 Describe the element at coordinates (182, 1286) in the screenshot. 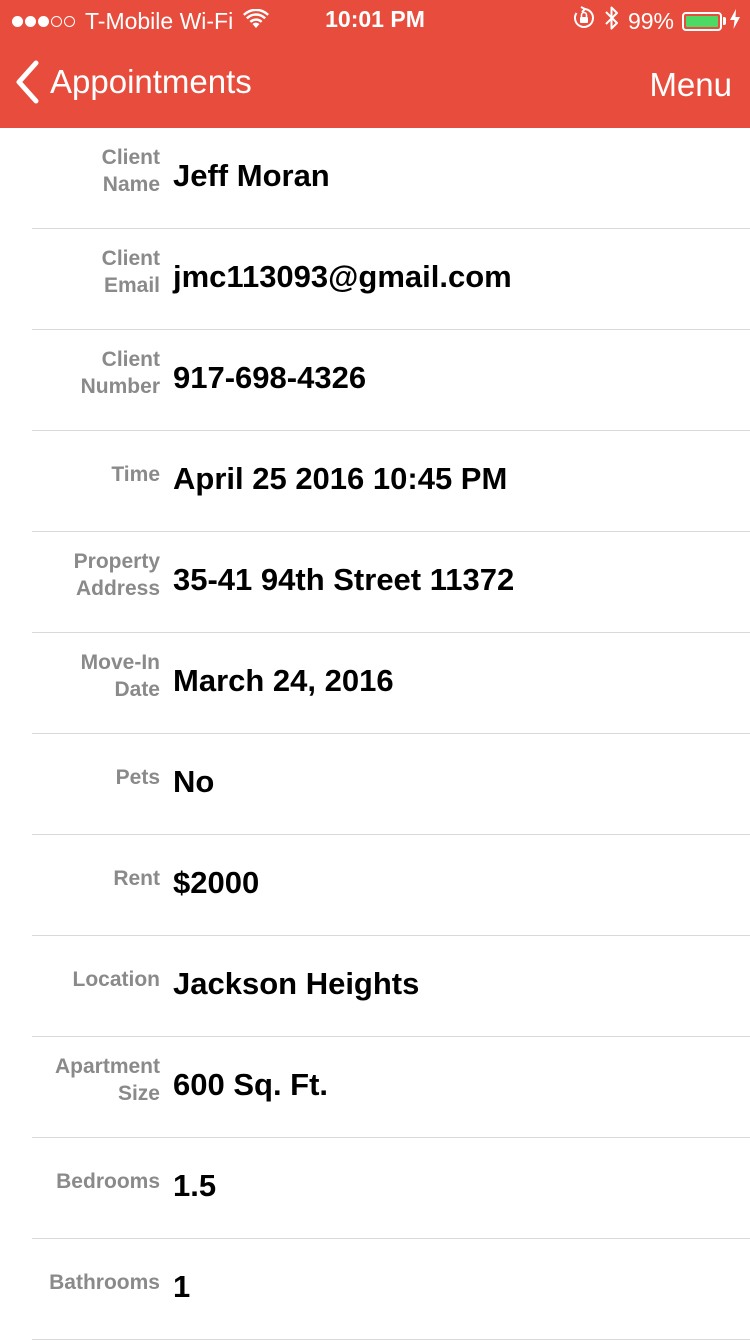

I see `detail-row-value: 1` at that location.